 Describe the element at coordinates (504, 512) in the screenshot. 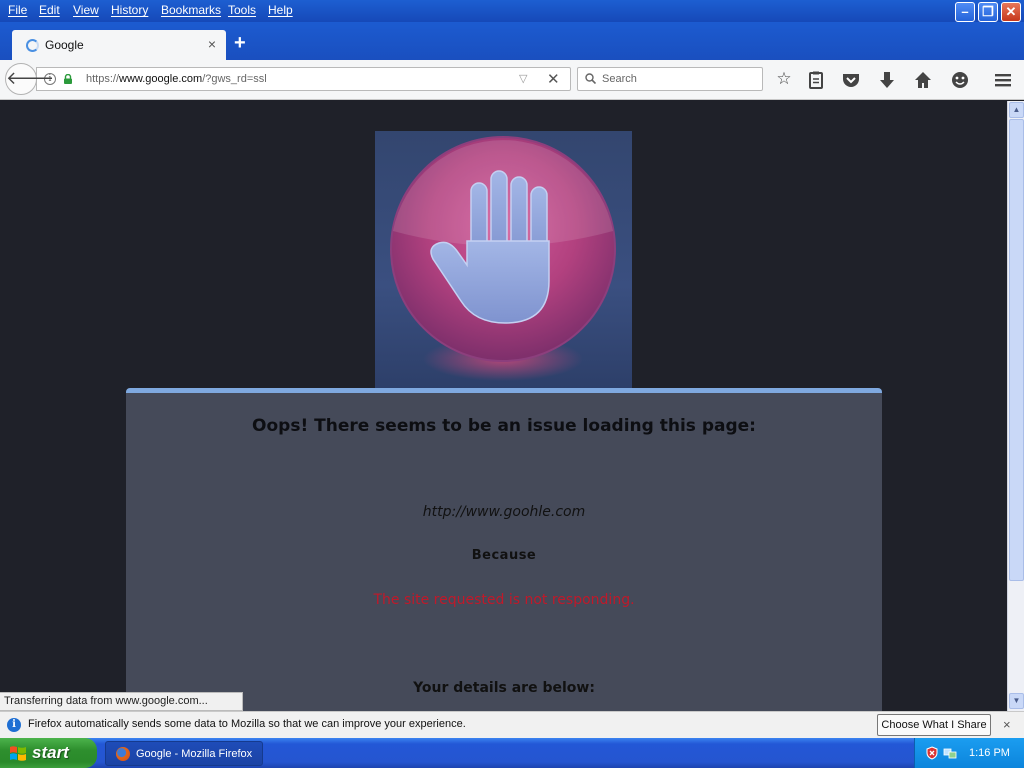

I see `error-url: http://www.goohle.com` at that location.